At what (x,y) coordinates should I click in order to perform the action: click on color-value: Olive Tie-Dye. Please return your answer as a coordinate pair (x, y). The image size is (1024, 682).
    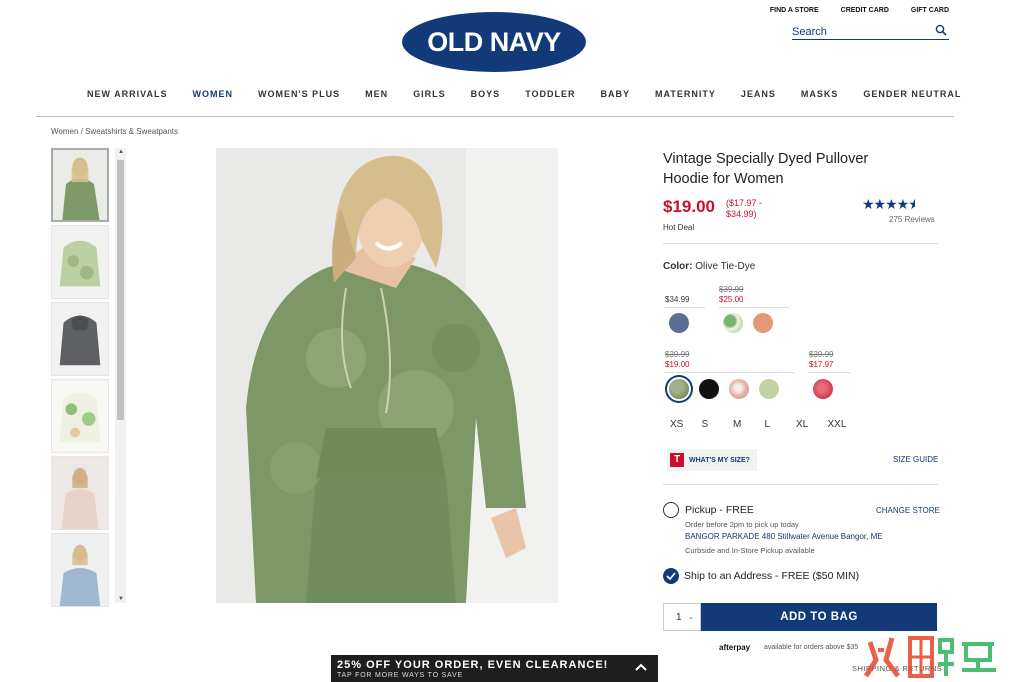
    Looking at the image, I should click on (725, 266).